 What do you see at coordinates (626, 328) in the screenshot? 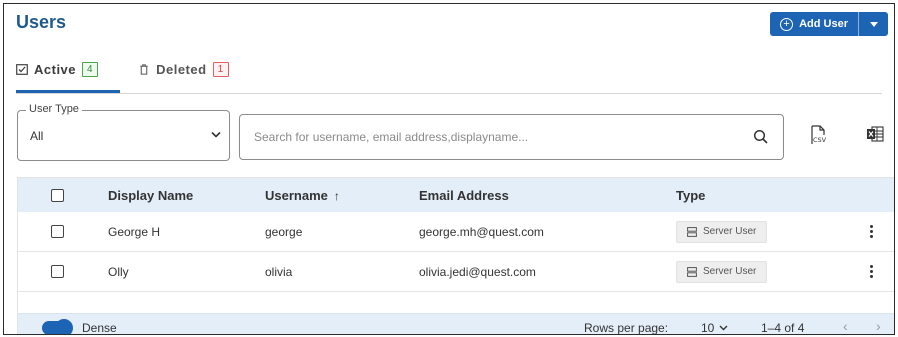
I see `rows-per-page-label: Rows per page:` at bounding box center [626, 328].